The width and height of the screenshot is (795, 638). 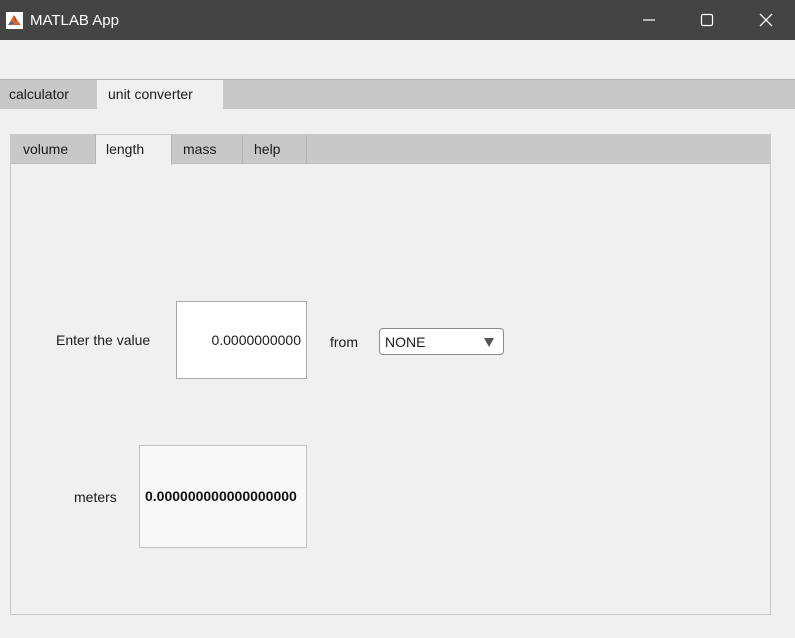 What do you see at coordinates (489, 342) in the screenshot?
I see `dropdown-arrow-icon` at bounding box center [489, 342].